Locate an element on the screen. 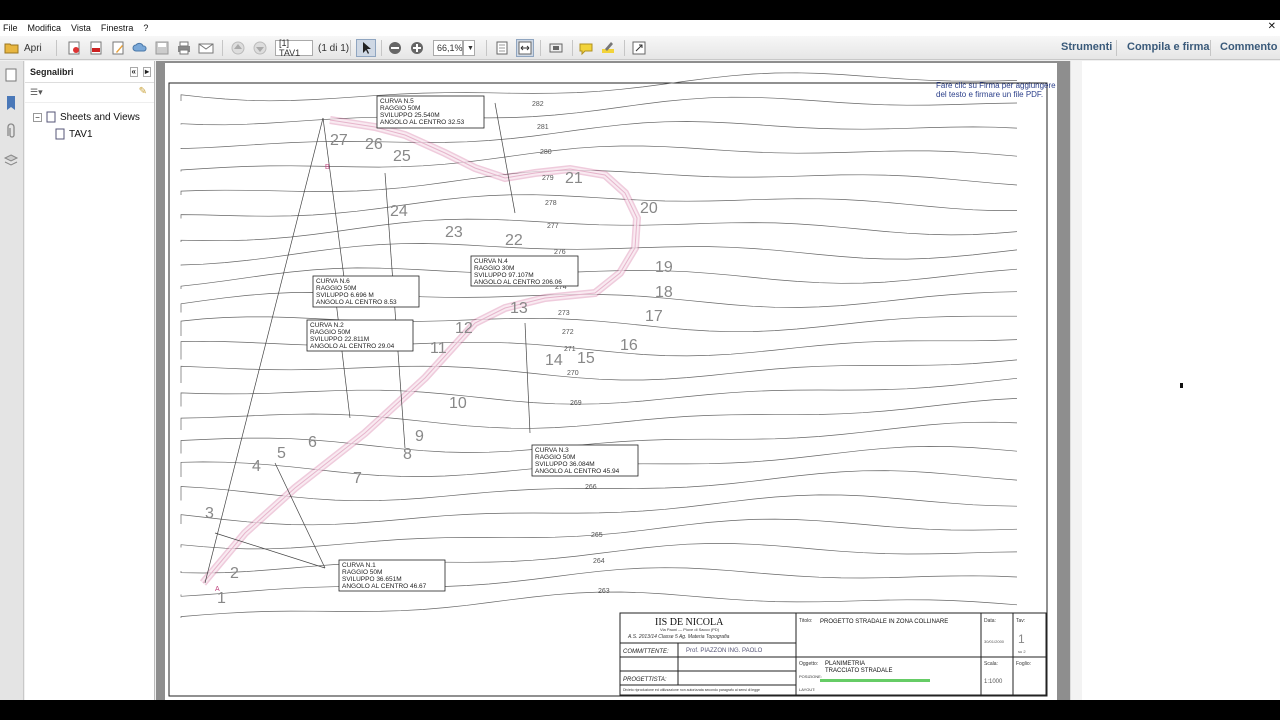  arrow-up-icon is located at coordinates (238, 48).